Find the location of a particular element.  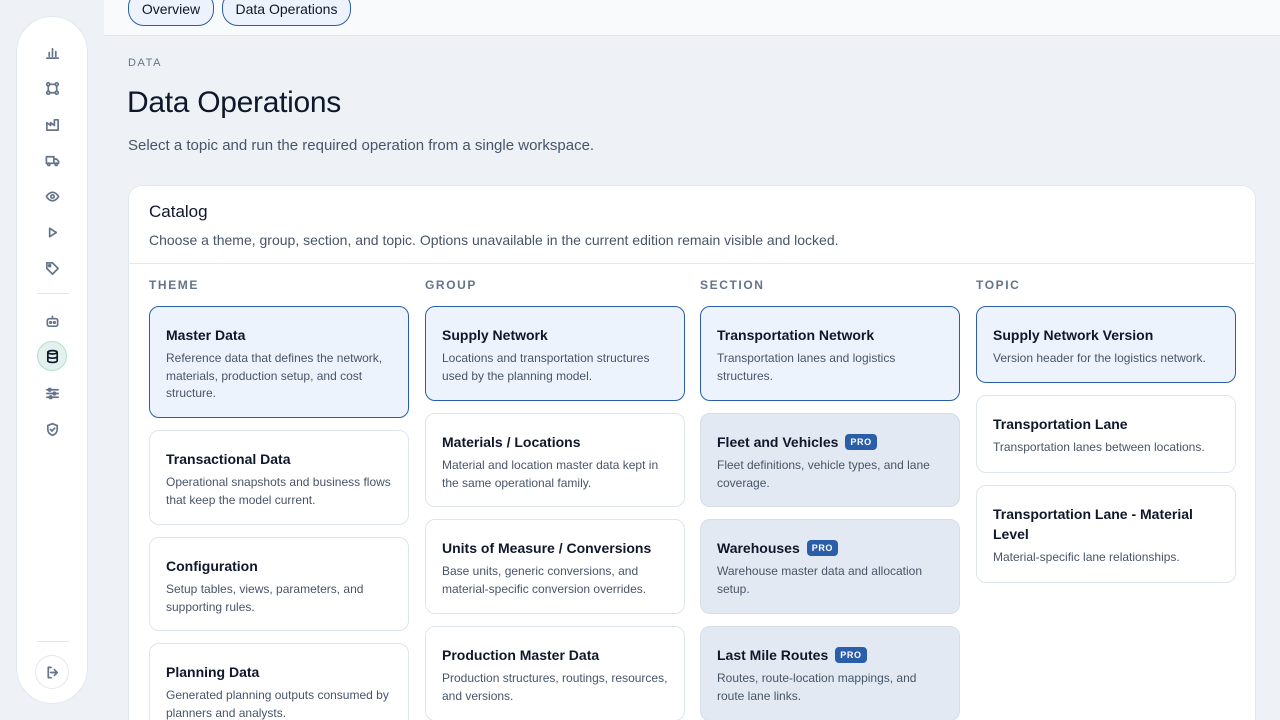

option-title: Configuration is located at coordinates (212, 566).